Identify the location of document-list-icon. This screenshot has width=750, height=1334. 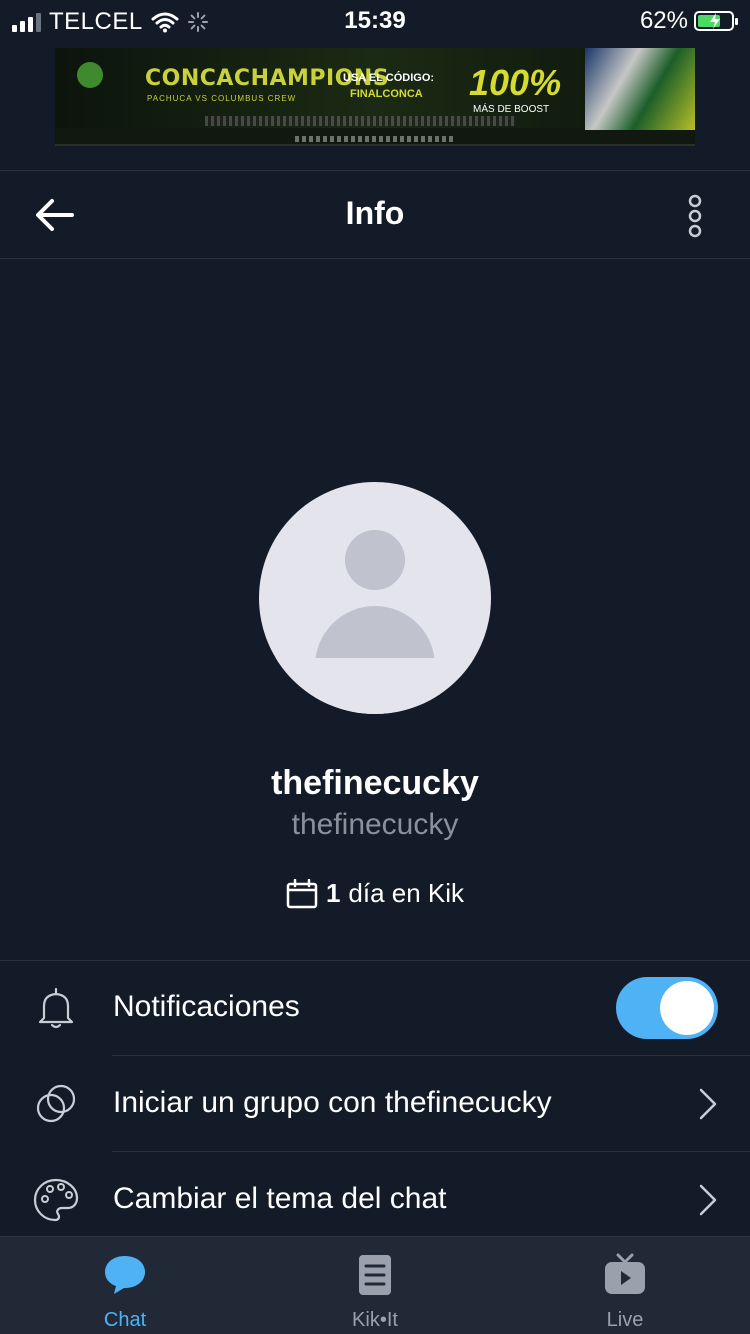
(375, 1275).